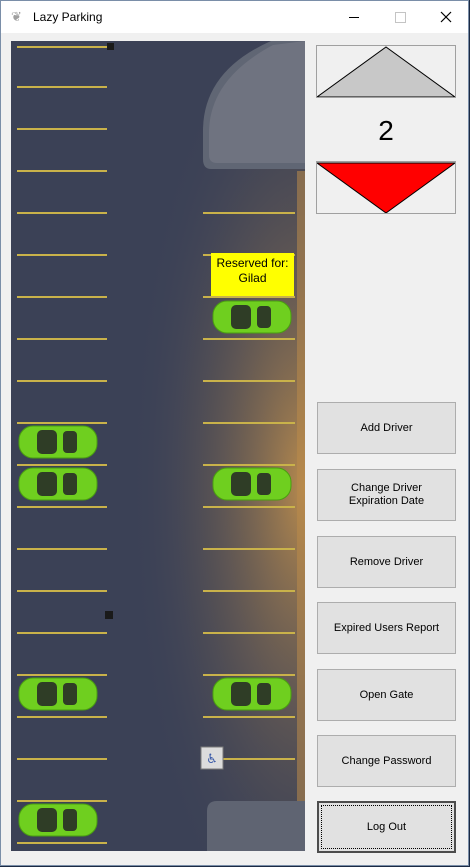 The image size is (470, 867). Describe the element at coordinates (252, 278) in the screenshot. I see `reserved-driver-name: Gilad` at that location.